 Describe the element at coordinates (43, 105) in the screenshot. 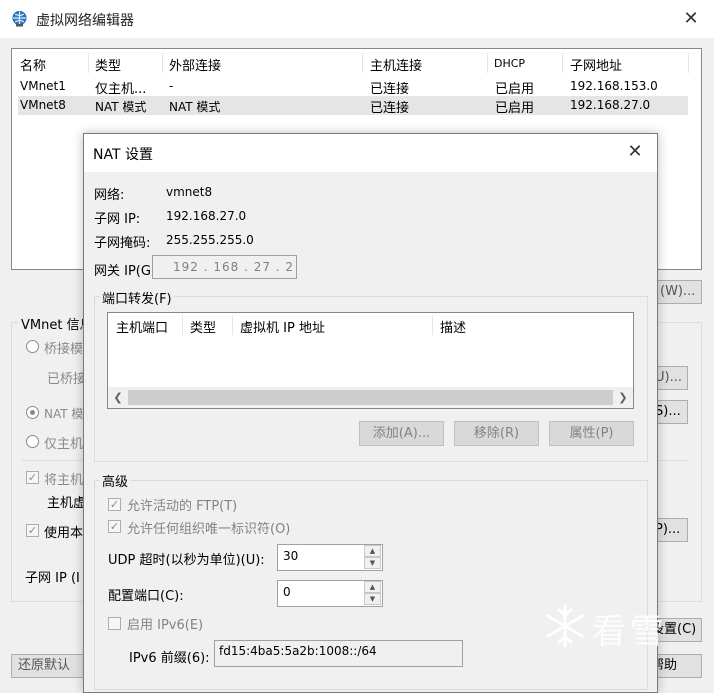

I see `cell-name: VMnet8` at that location.